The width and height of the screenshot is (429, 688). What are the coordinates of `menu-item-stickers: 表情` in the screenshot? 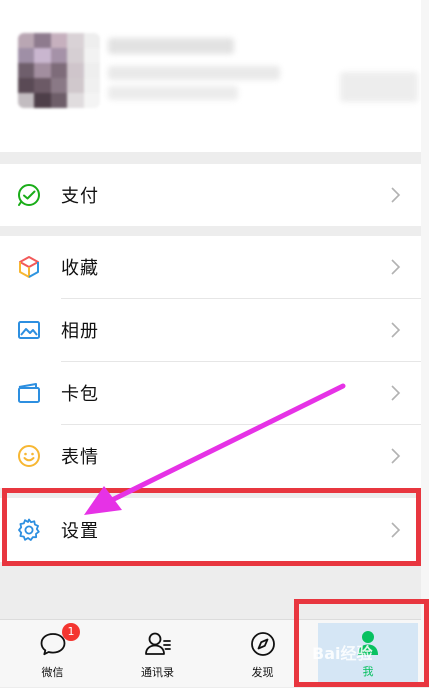 It's located at (210, 456).